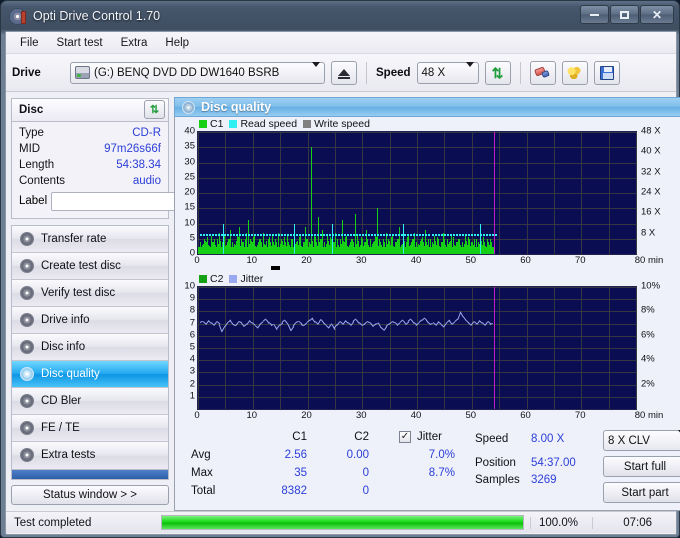 This screenshot has width=680, height=538. Describe the element at coordinates (641, 440) in the screenshot. I see `write-mode-select: 8 X CLV` at that location.